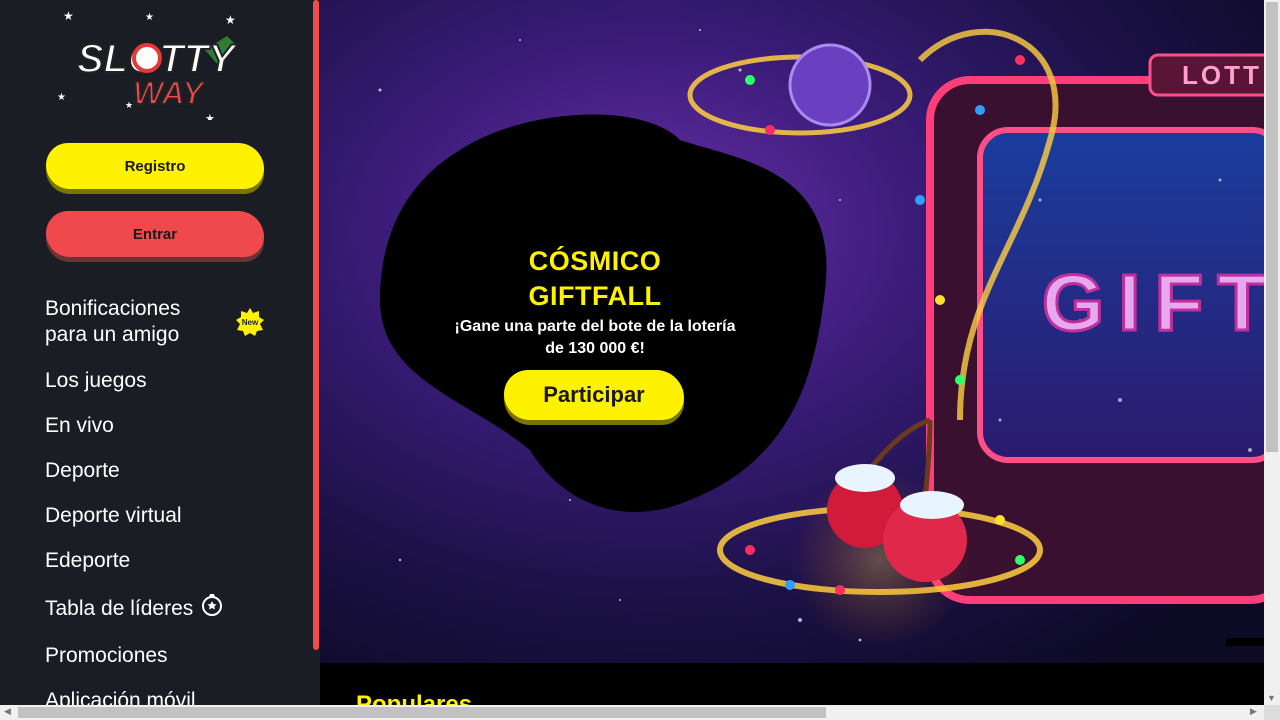 The height and width of the screenshot is (720, 1280). I want to click on nav-item-sport: Deporte, so click(165, 471).